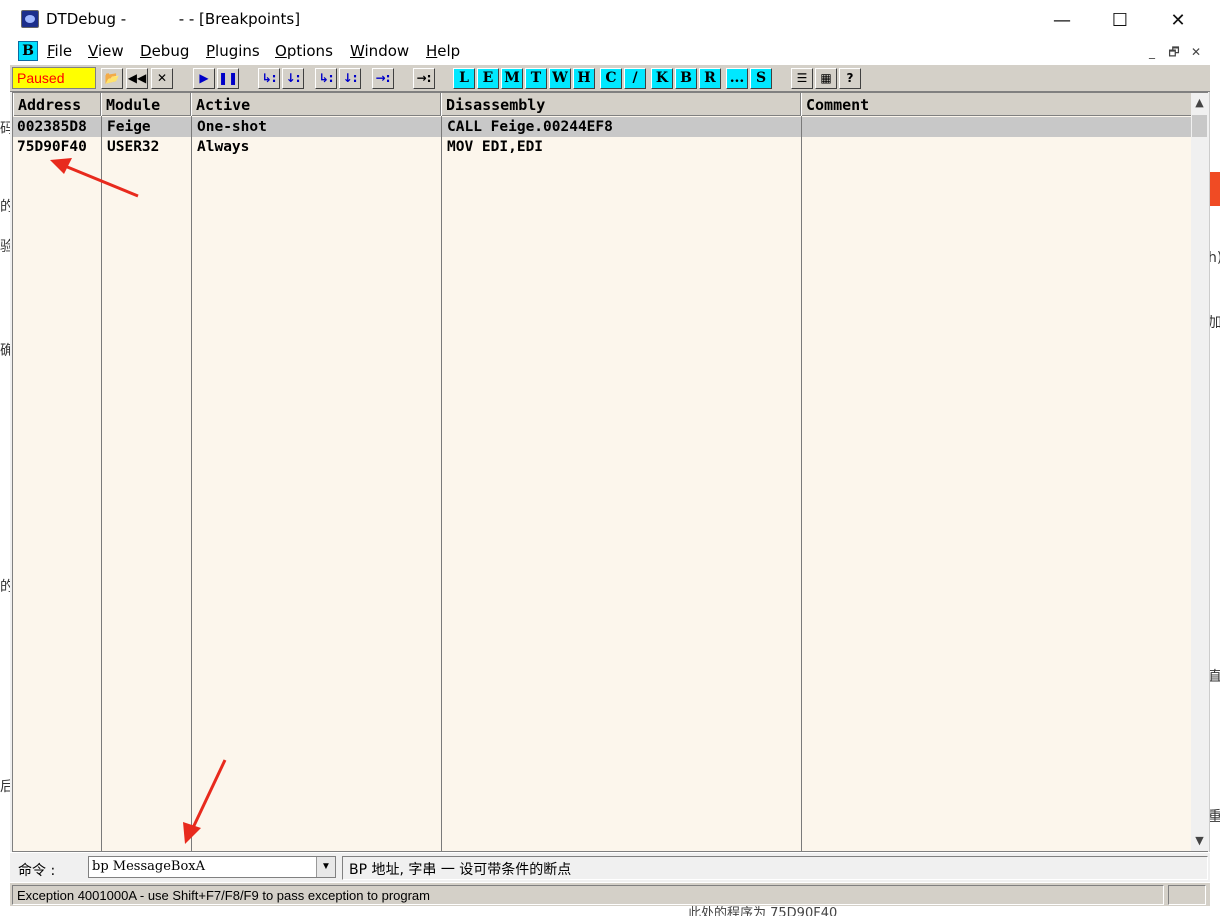 The image size is (1220, 916). I want to click on maximize-button: ☐, so click(1120, 20).